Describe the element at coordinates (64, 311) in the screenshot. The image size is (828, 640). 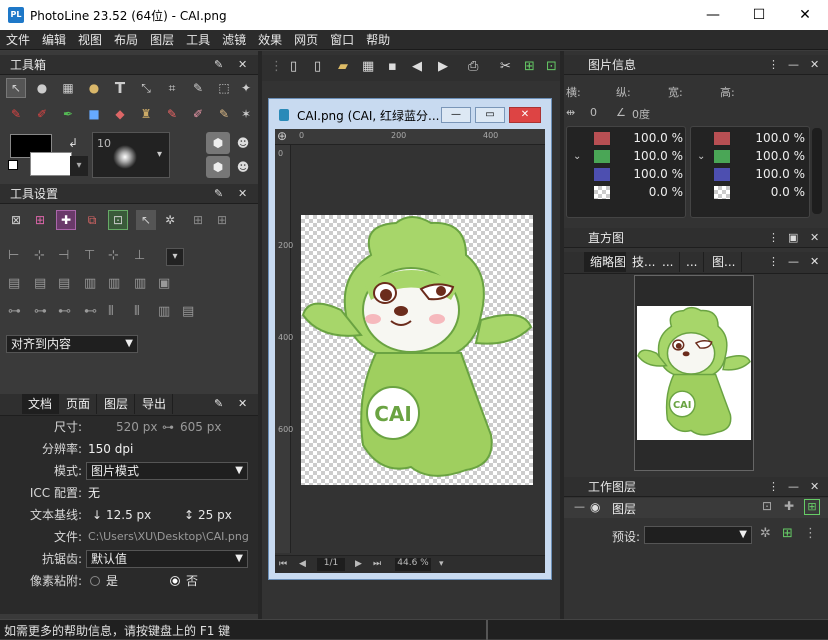
I see `space-3-icon: ⊷` at that location.